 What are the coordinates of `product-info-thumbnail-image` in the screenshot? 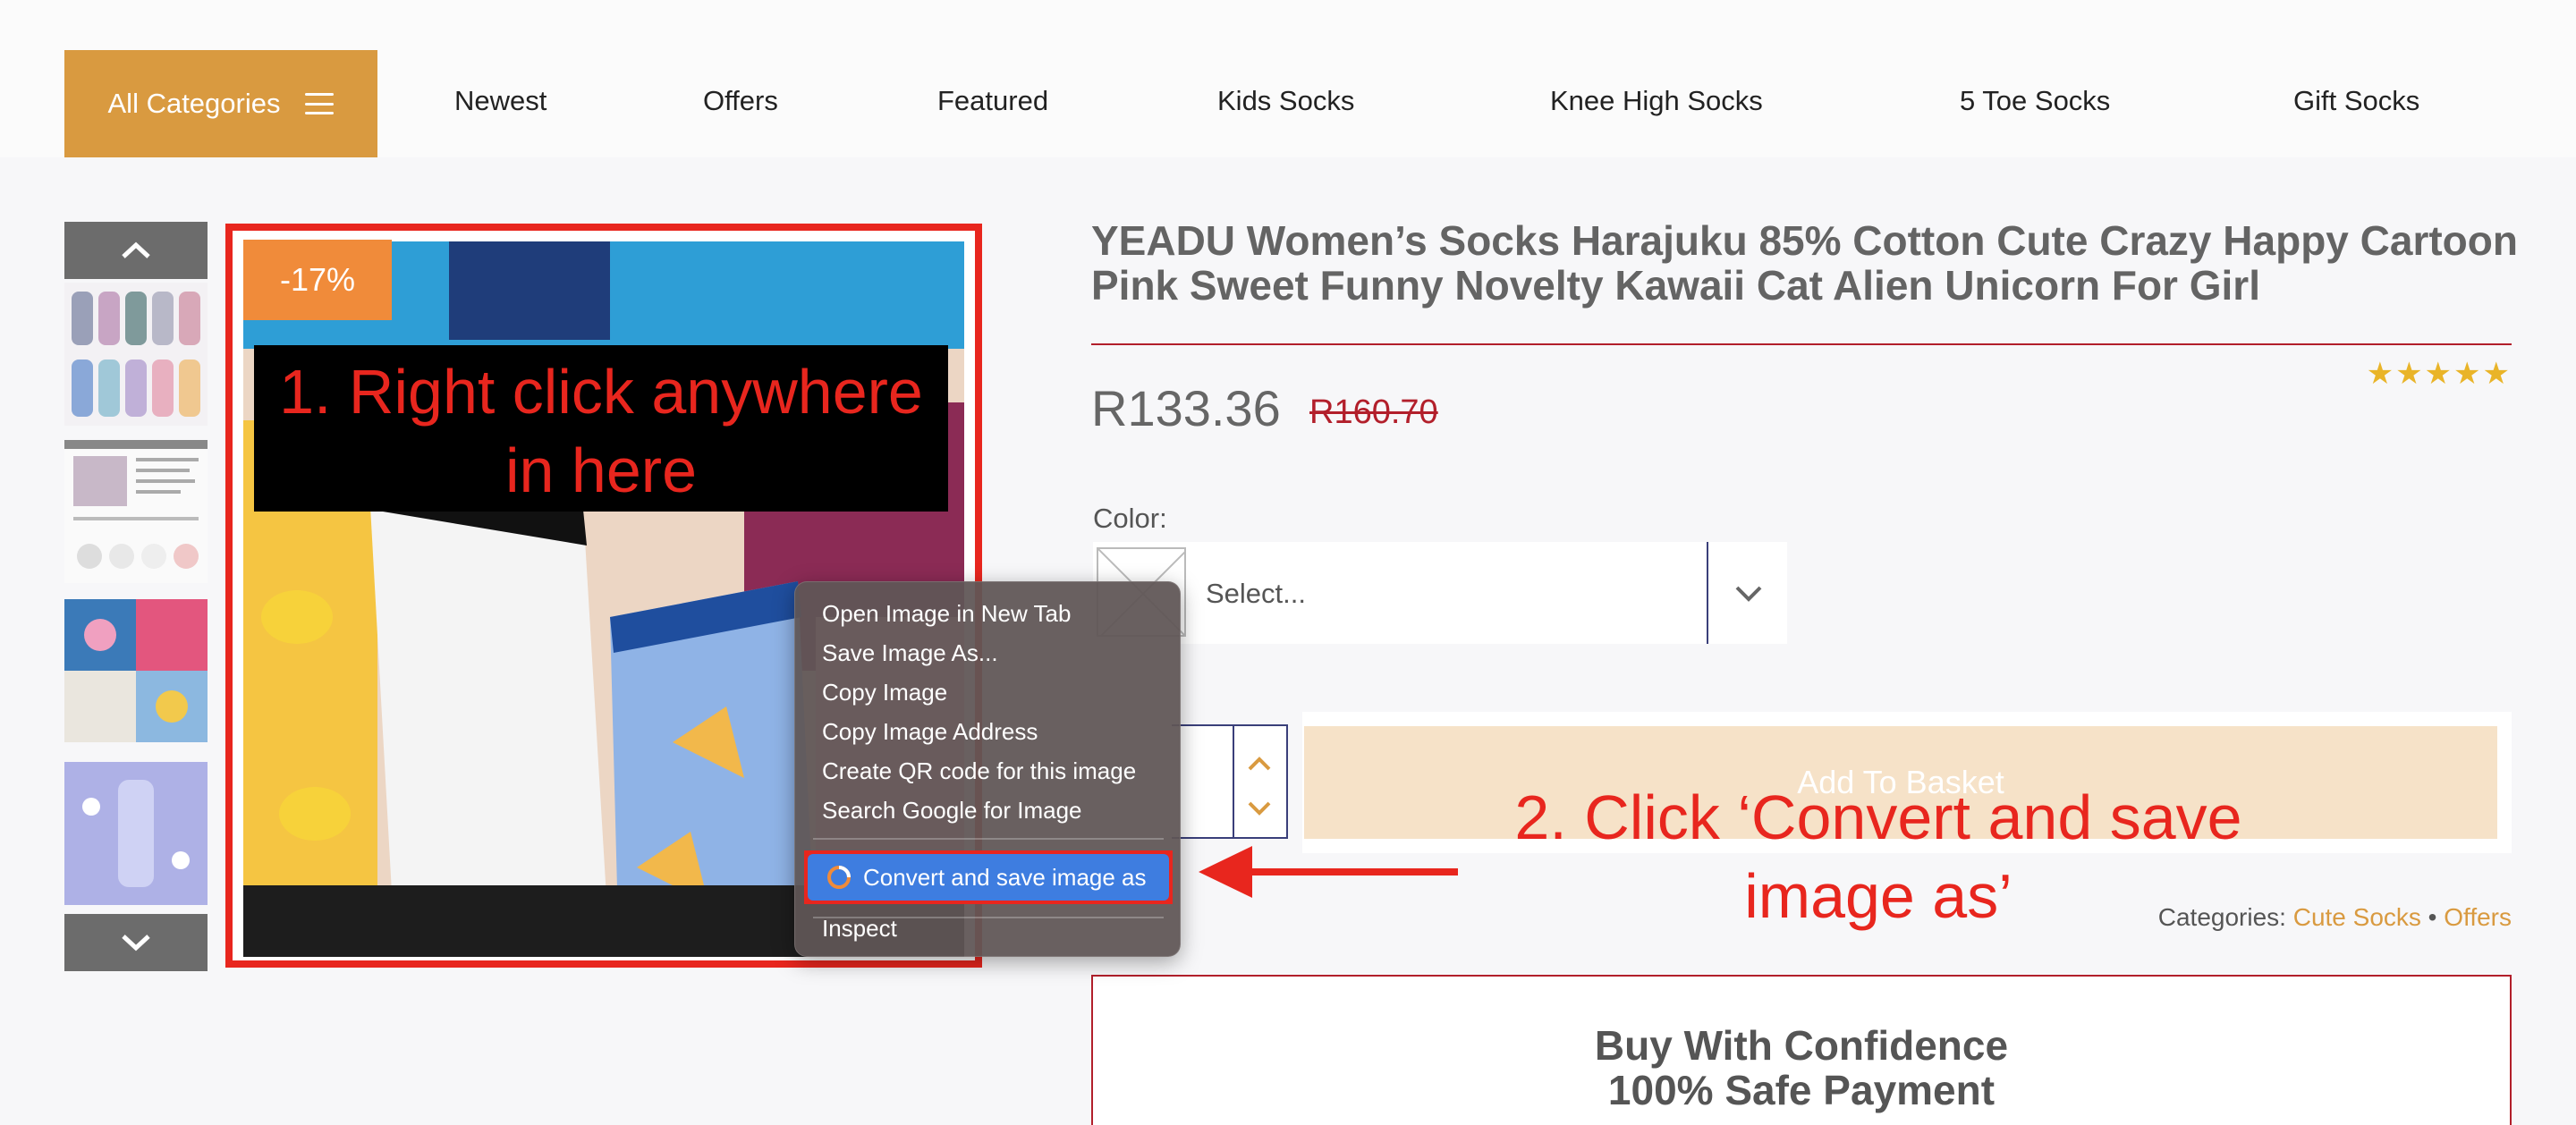 It's located at (136, 512).